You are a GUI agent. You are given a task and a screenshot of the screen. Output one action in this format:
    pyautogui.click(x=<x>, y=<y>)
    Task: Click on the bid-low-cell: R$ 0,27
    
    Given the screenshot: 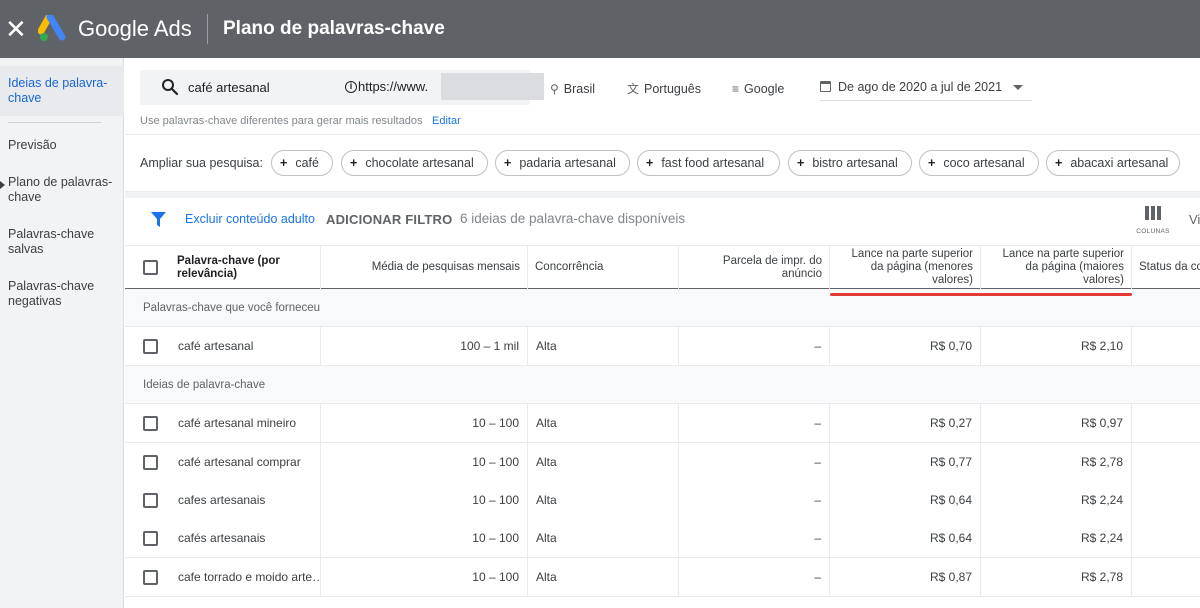 What is the action you would take?
    pyautogui.click(x=905, y=423)
    